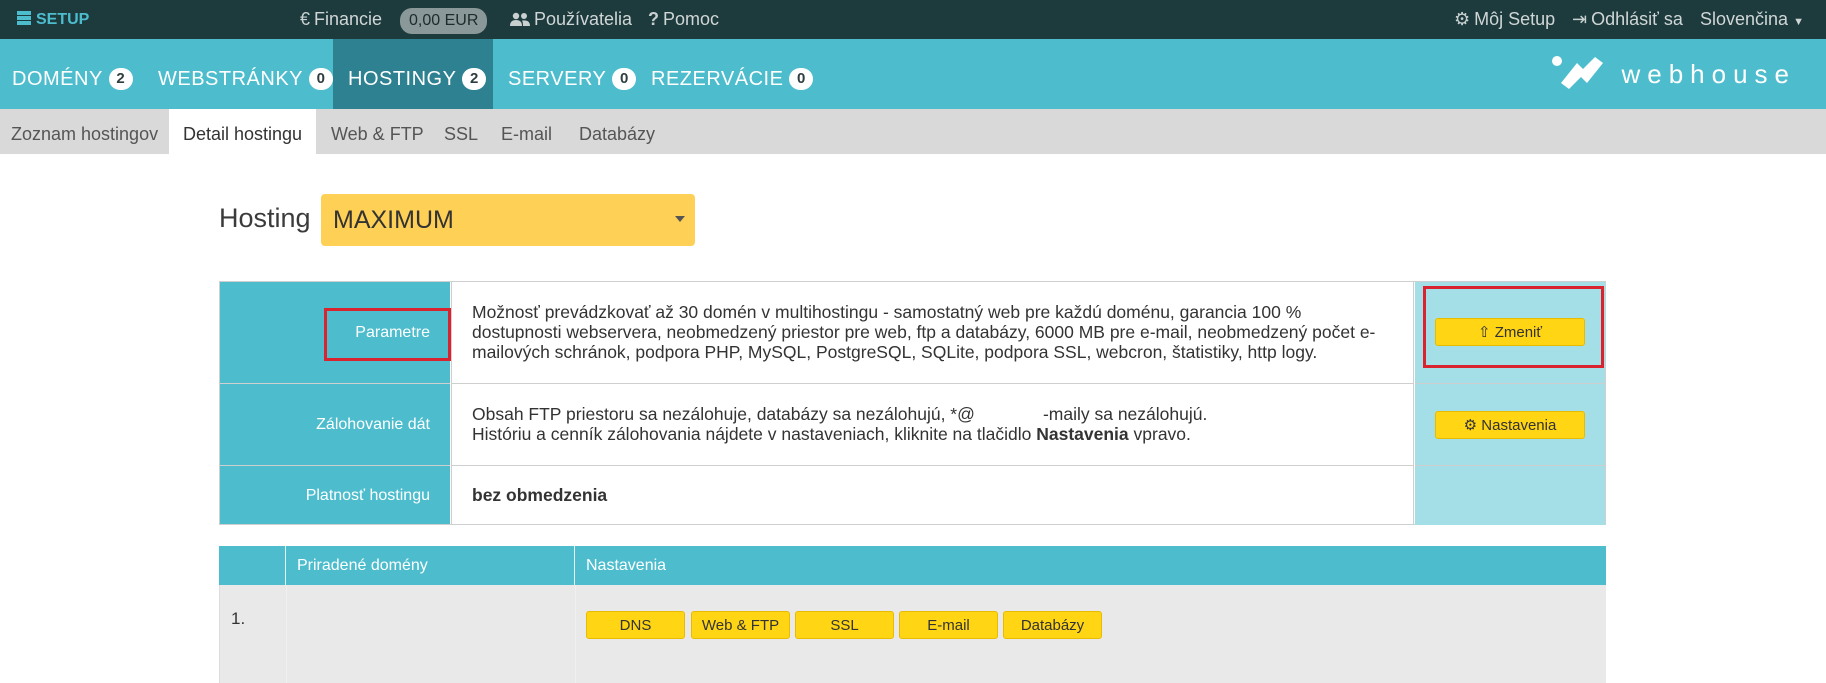 This screenshot has height=683, width=1826. Describe the element at coordinates (265, 218) in the screenshot. I see `hosting-label: Hosting` at that location.